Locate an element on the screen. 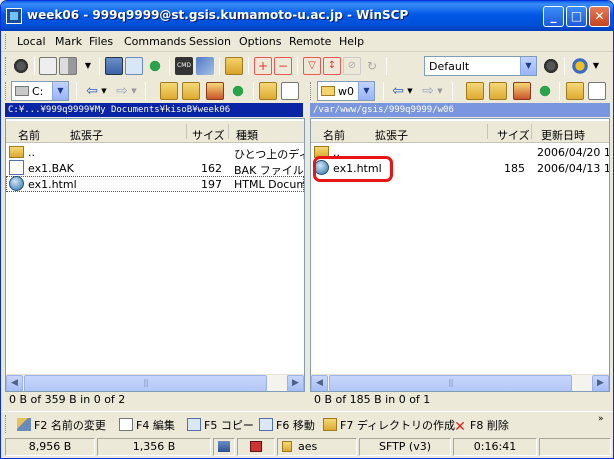 The width and height of the screenshot is (614, 459). f2-rename-button: F2 名前の変更 is located at coordinates (61, 425).